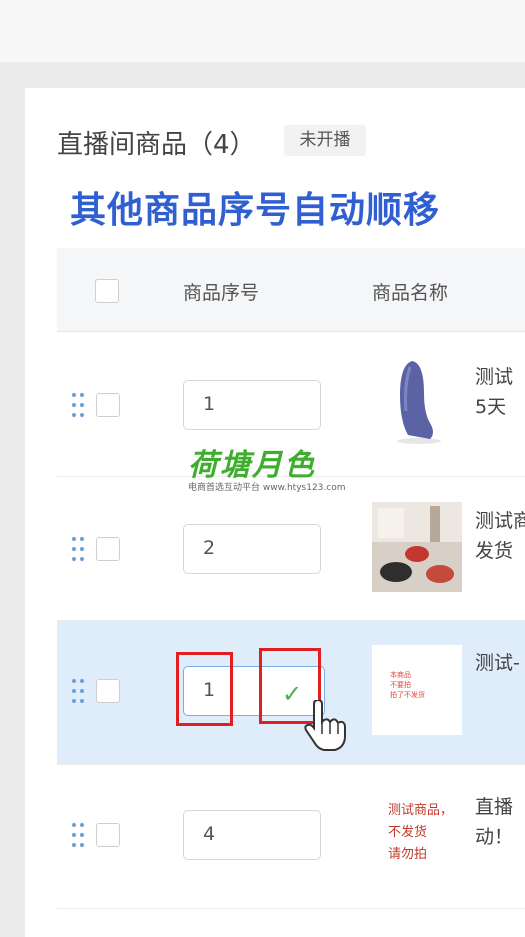  I want to click on highlight-box-input, so click(204, 689).